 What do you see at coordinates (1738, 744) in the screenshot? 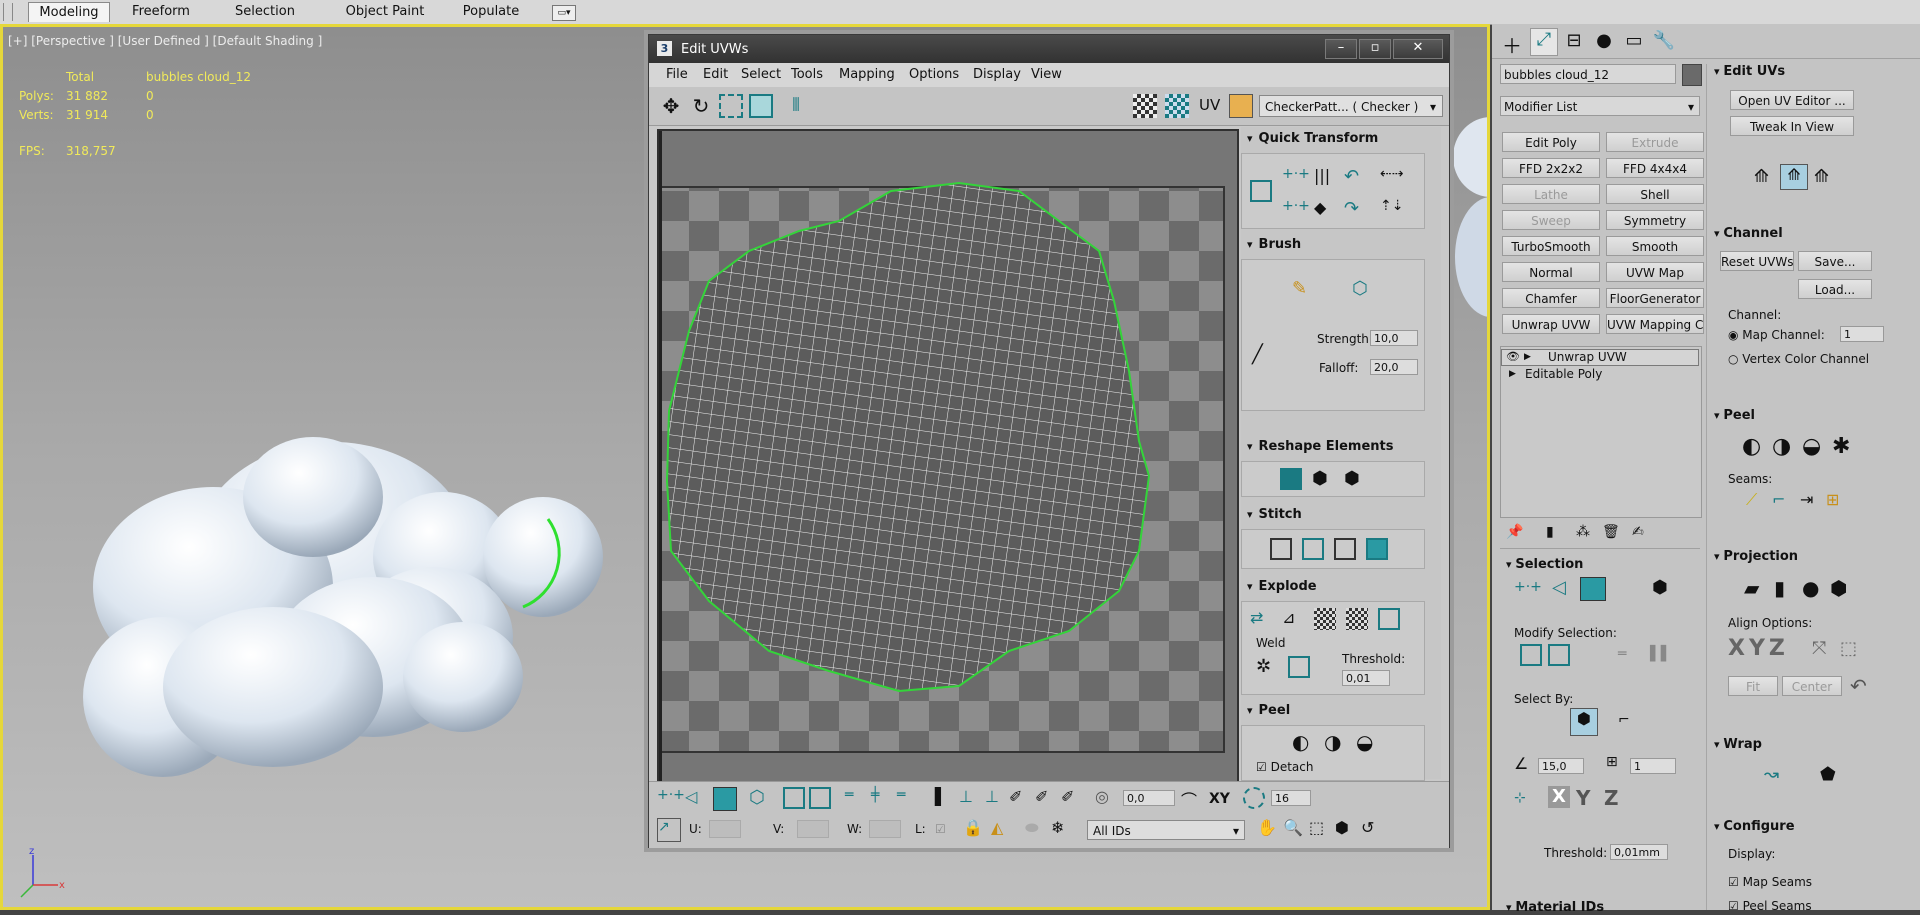
I see `wrap-header: Wrap` at bounding box center [1738, 744].